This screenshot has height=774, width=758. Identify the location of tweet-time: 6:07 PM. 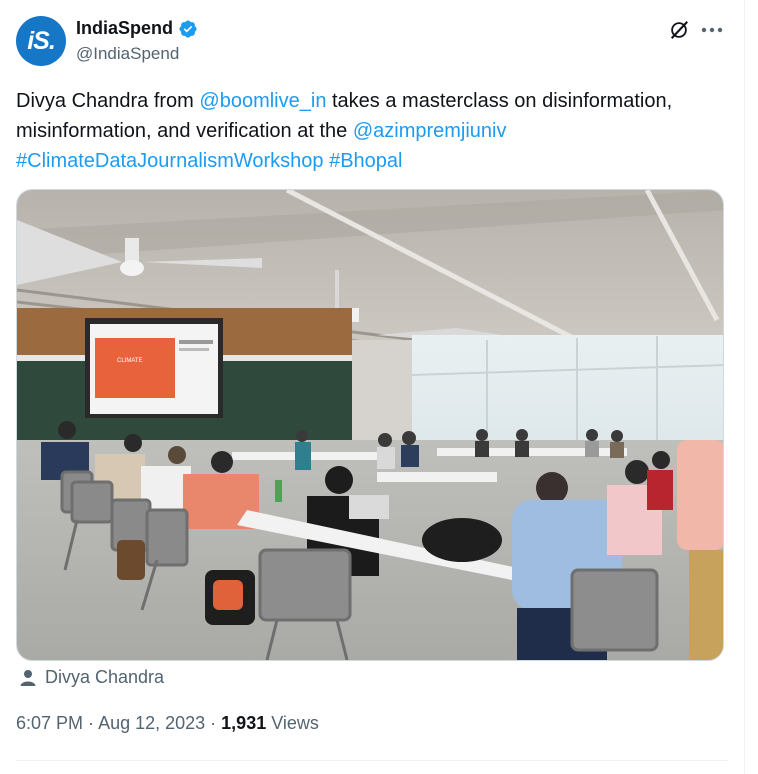
(49, 723).